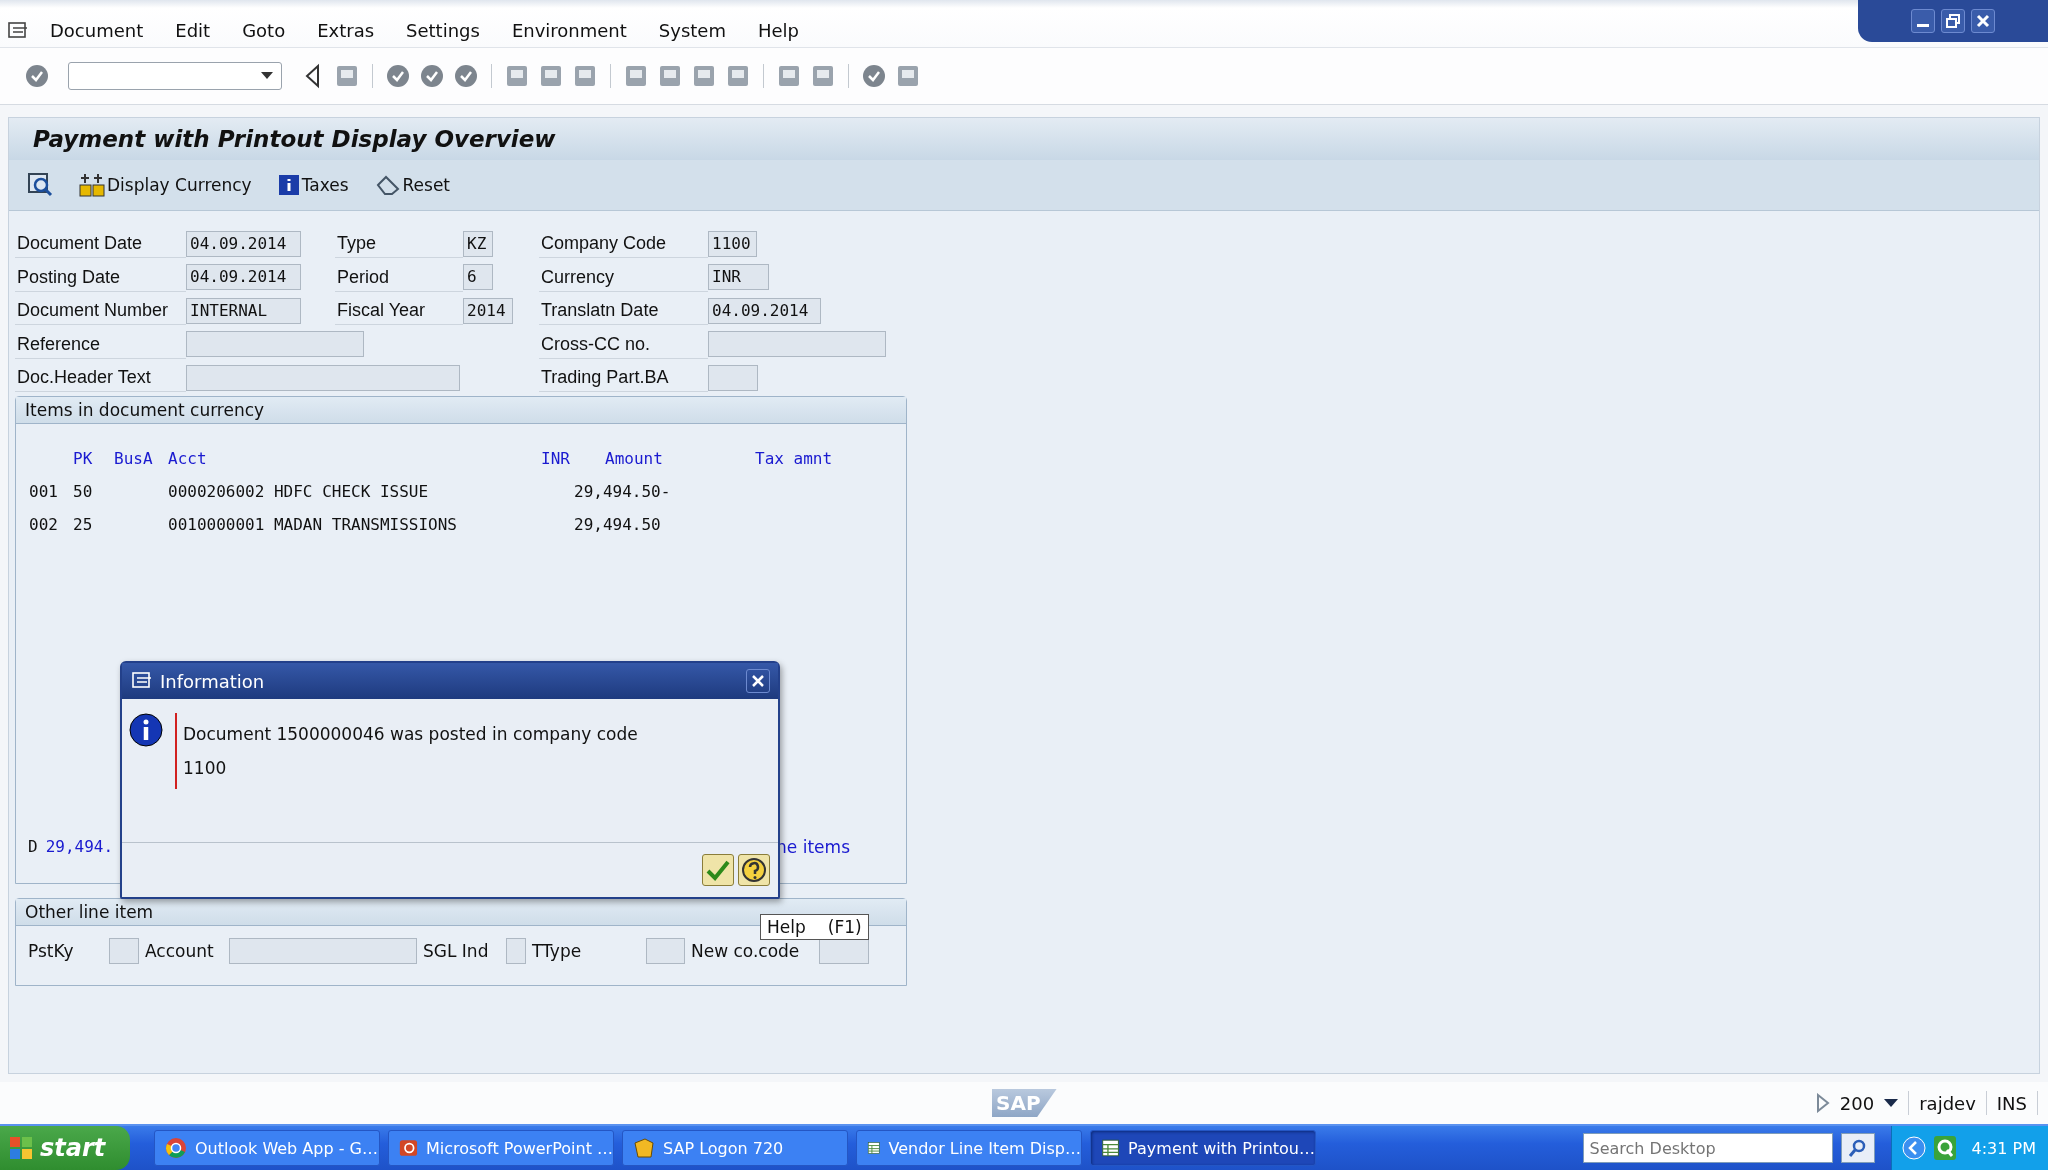 The height and width of the screenshot is (1170, 2048). What do you see at coordinates (443, 30) in the screenshot?
I see `menu-item: Settings` at bounding box center [443, 30].